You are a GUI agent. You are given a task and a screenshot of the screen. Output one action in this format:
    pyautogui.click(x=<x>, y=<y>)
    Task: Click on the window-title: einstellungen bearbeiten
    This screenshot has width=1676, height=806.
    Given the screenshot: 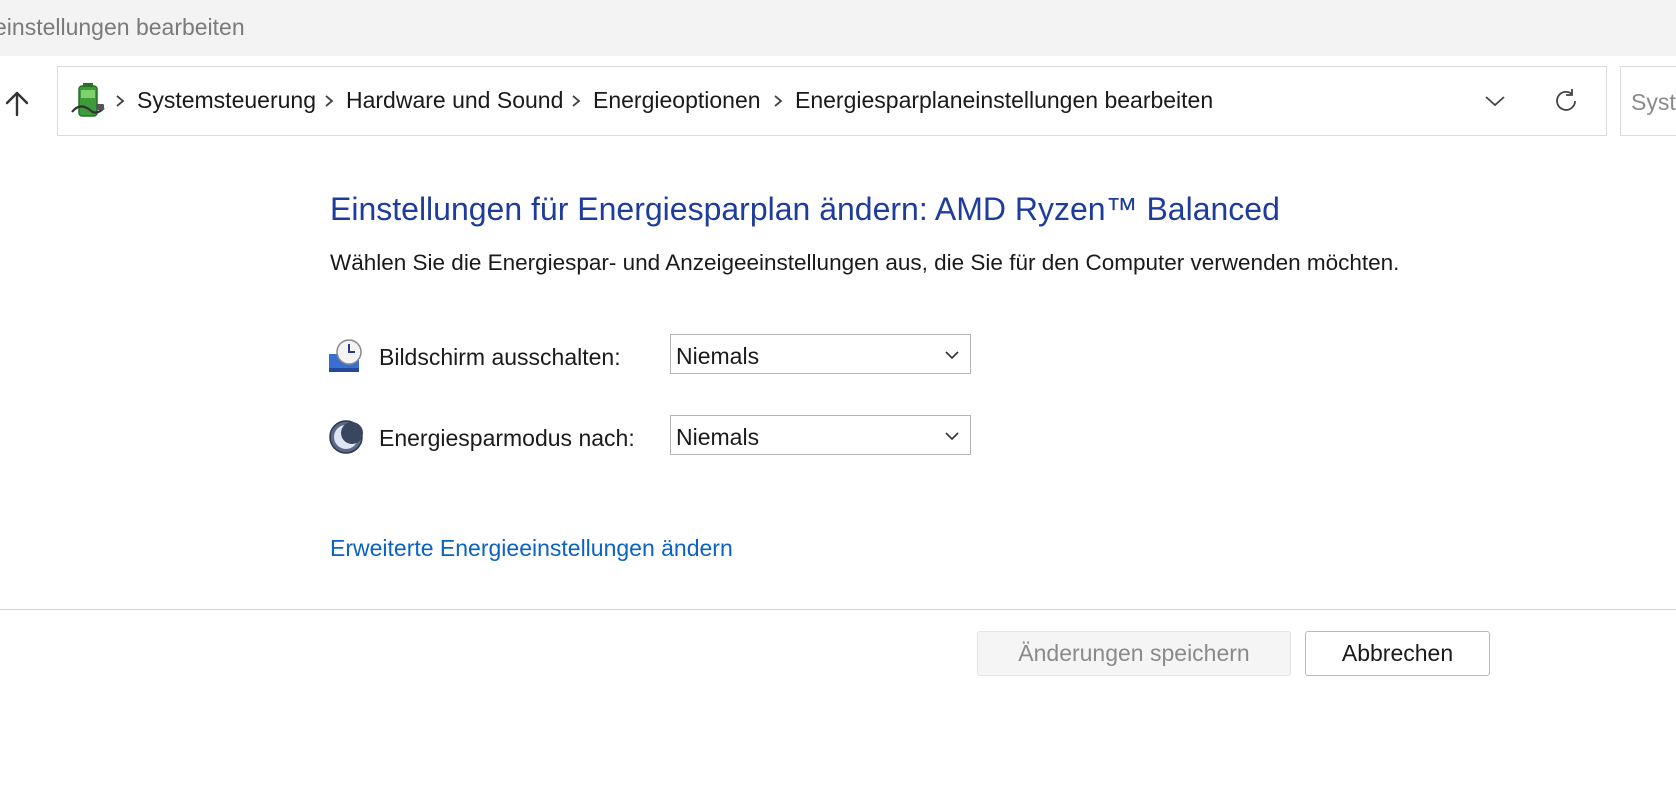 What is the action you would take?
    pyautogui.click(x=122, y=27)
    